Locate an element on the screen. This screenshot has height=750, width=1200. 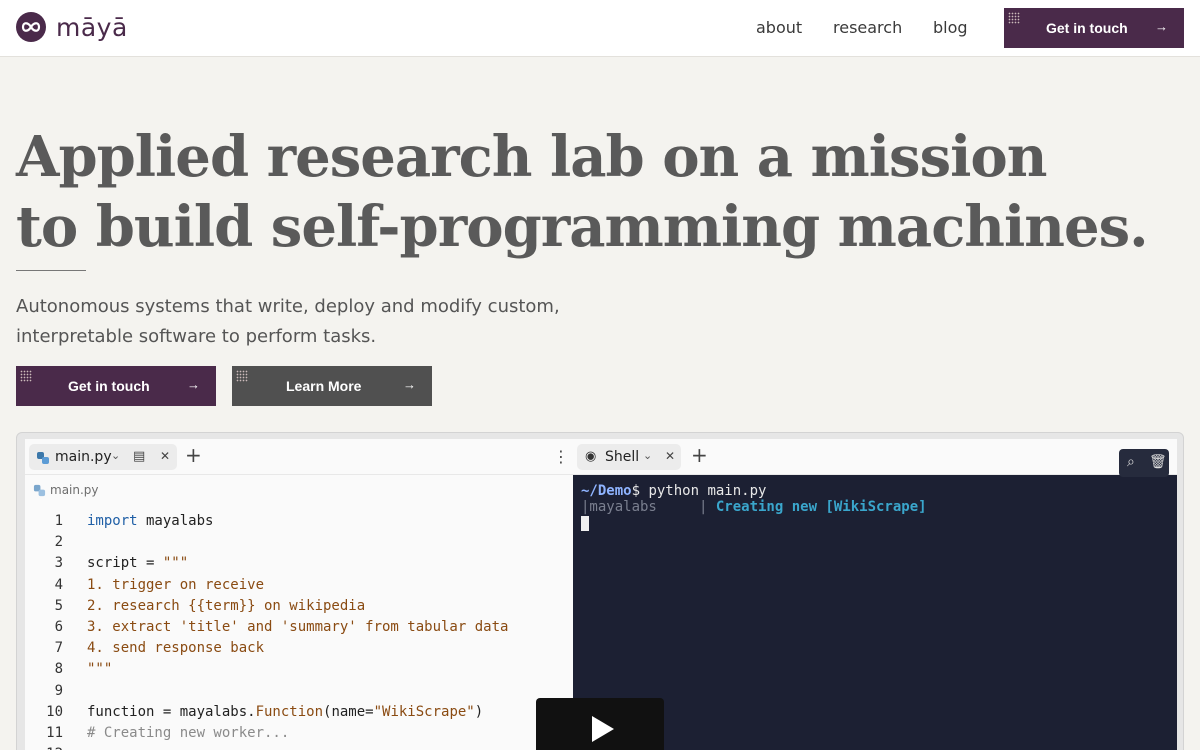
prompt-path: ~/Demo is located at coordinates (606, 491).